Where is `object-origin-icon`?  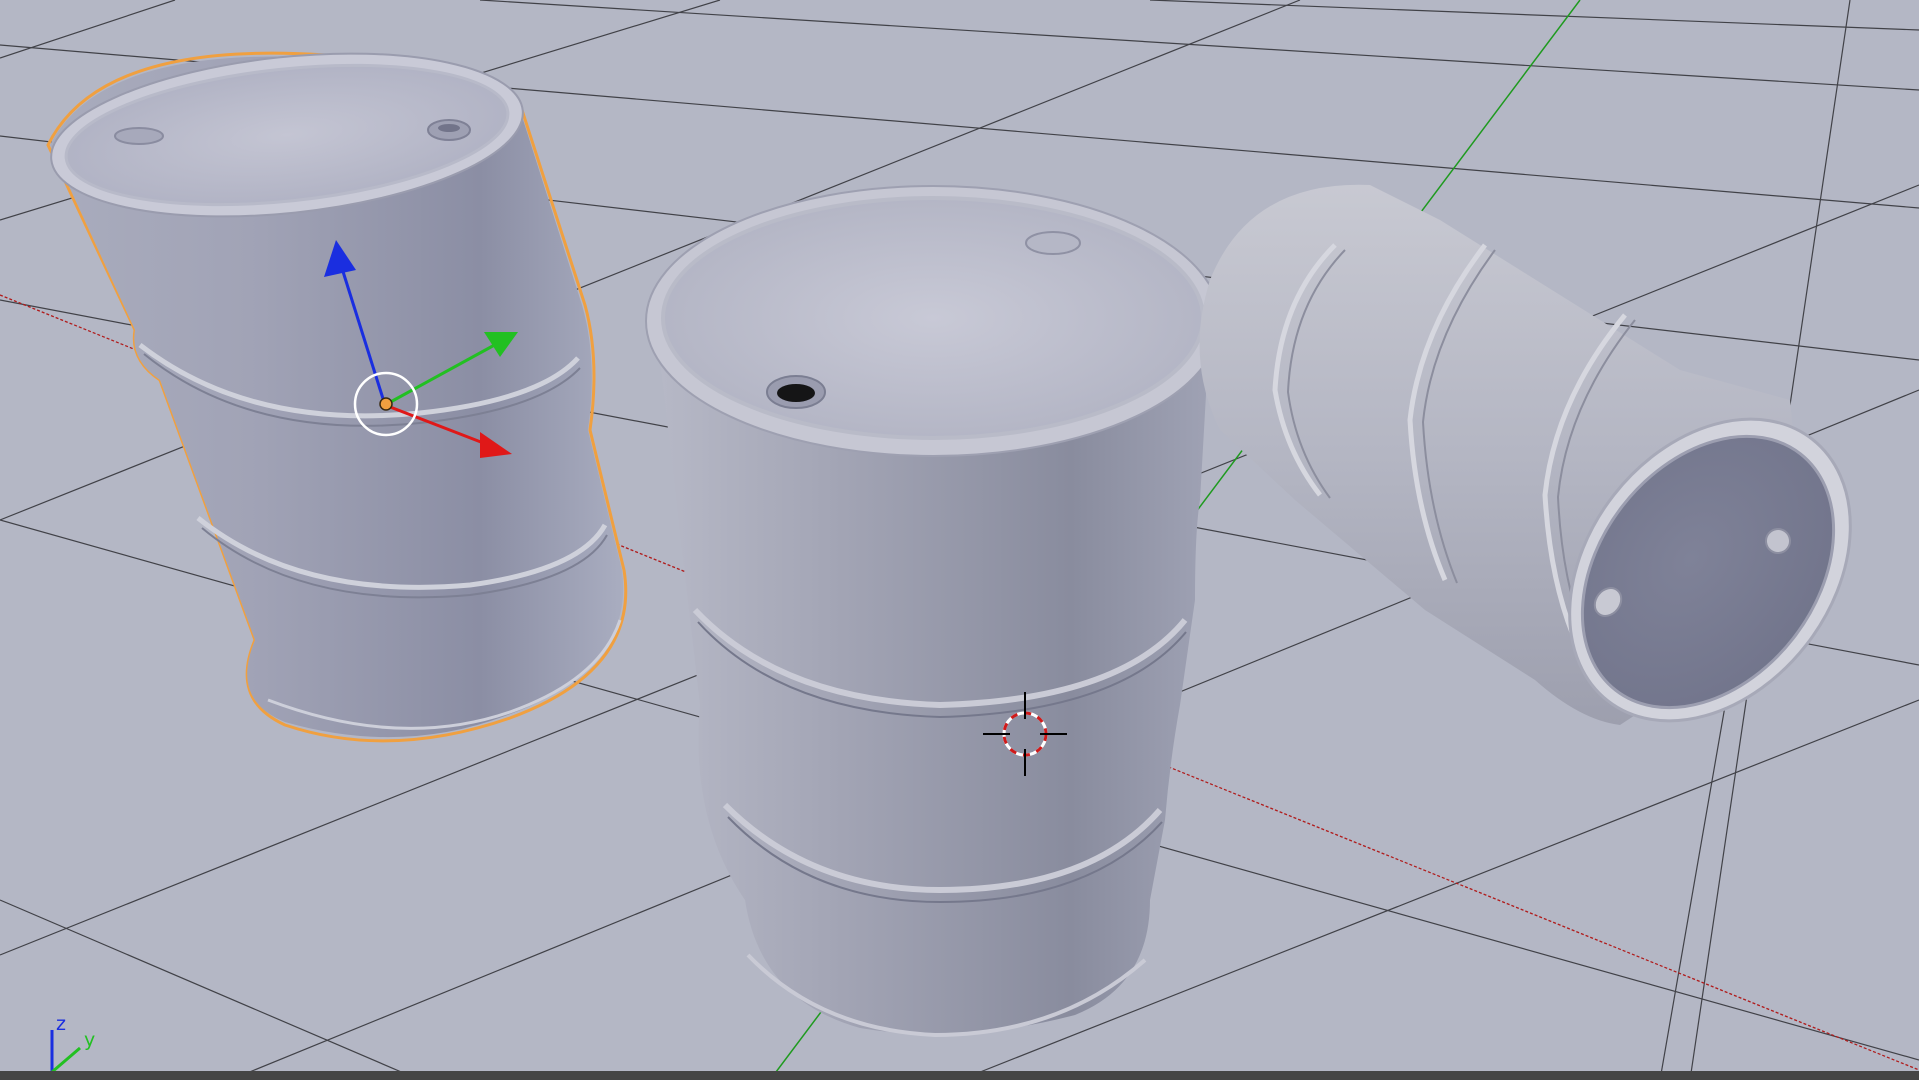
object-origin-icon is located at coordinates (386, 404).